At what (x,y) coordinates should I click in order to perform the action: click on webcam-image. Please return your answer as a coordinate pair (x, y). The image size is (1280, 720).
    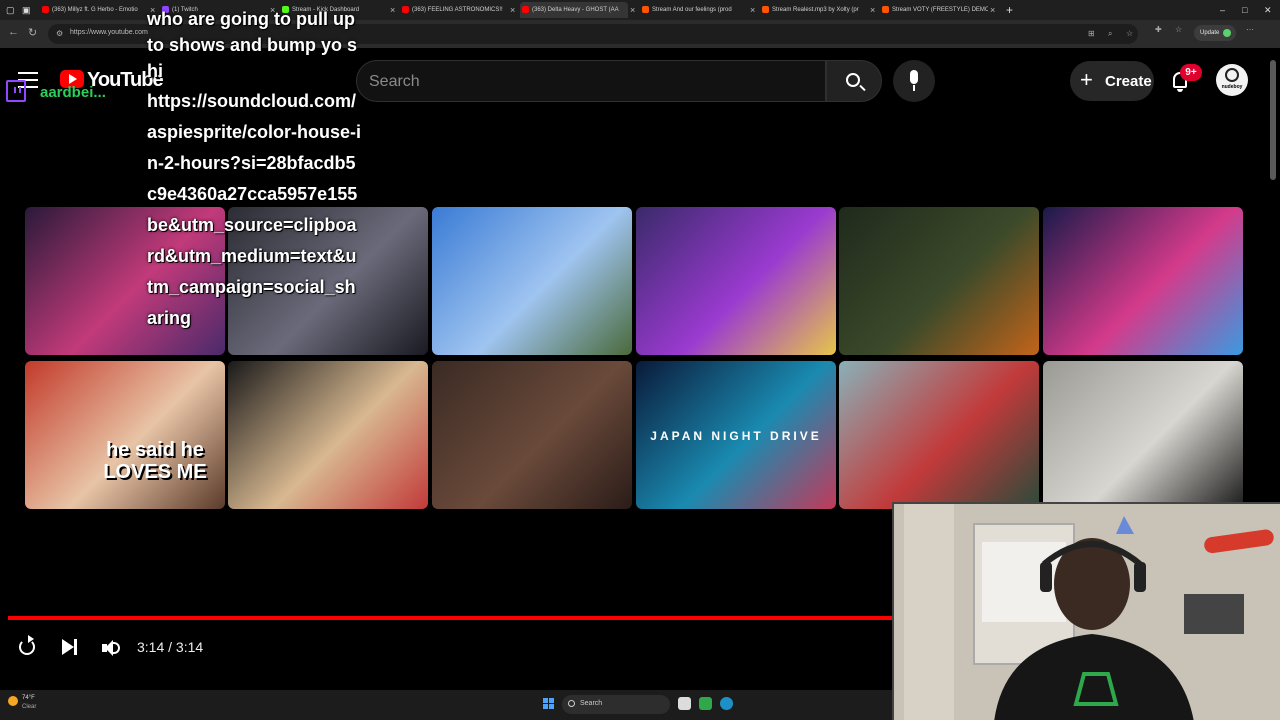
    Looking at the image, I should click on (1087, 612).